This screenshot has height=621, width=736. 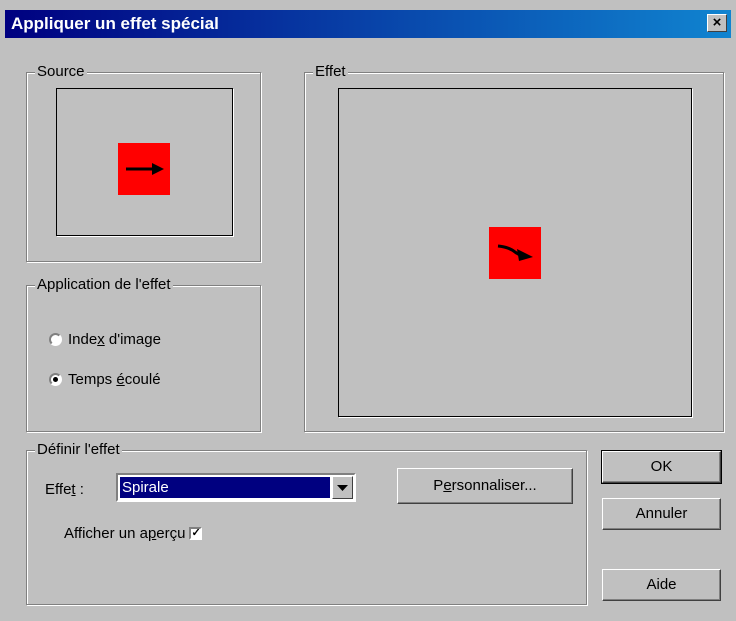 What do you see at coordinates (661, 585) in the screenshot?
I see `help-button: Aide` at bounding box center [661, 585].